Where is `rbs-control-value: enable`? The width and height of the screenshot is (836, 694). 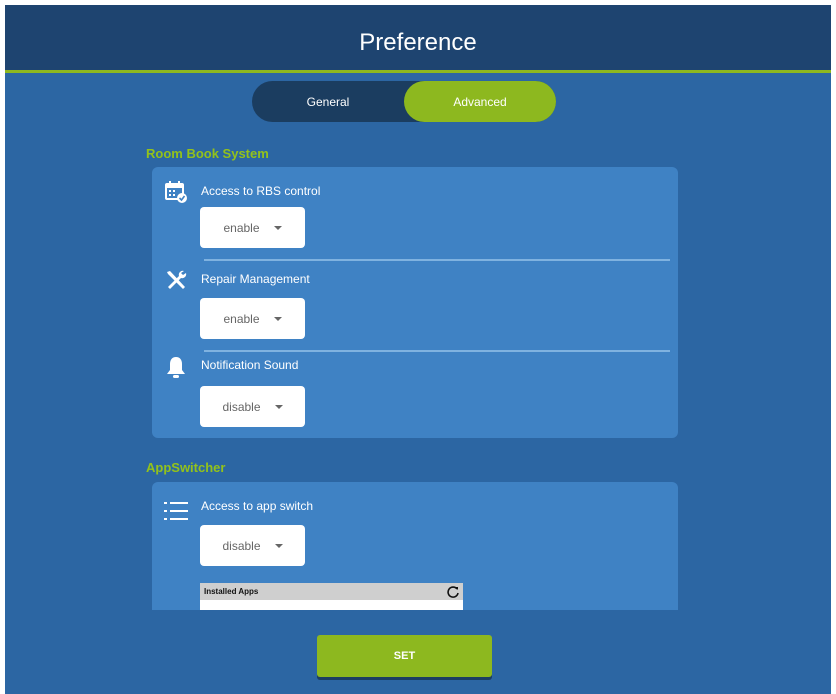
rbs-control-value: enable is located at coordinates (241, 227).